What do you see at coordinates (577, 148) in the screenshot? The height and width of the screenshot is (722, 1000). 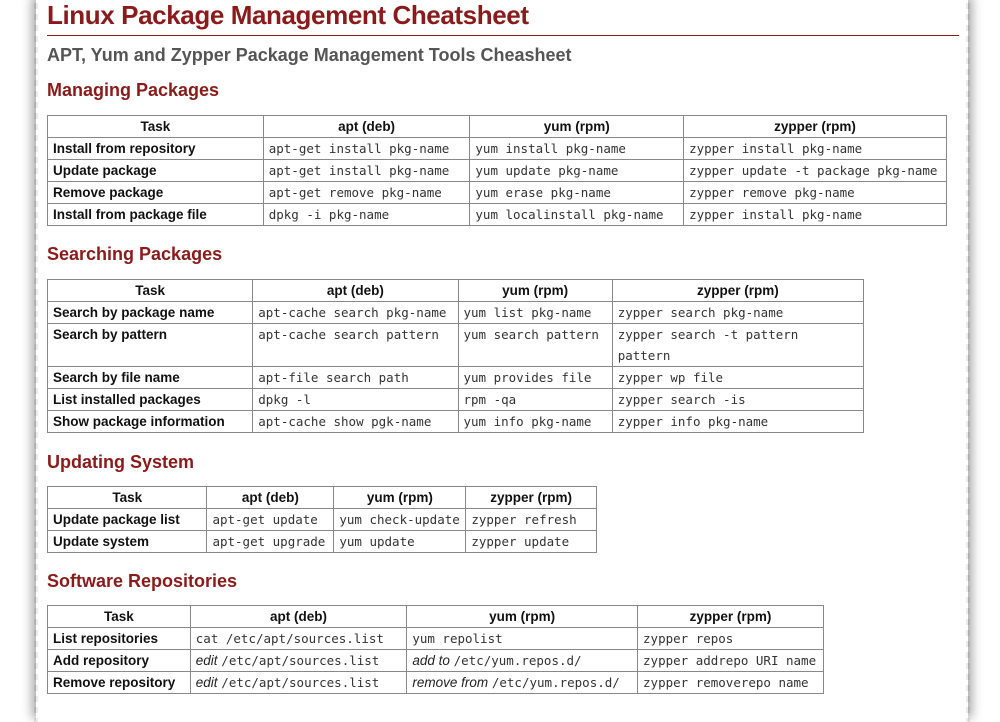 I see `yum-command-cell: yum install pkg-name` at bounding box center [577, 148].